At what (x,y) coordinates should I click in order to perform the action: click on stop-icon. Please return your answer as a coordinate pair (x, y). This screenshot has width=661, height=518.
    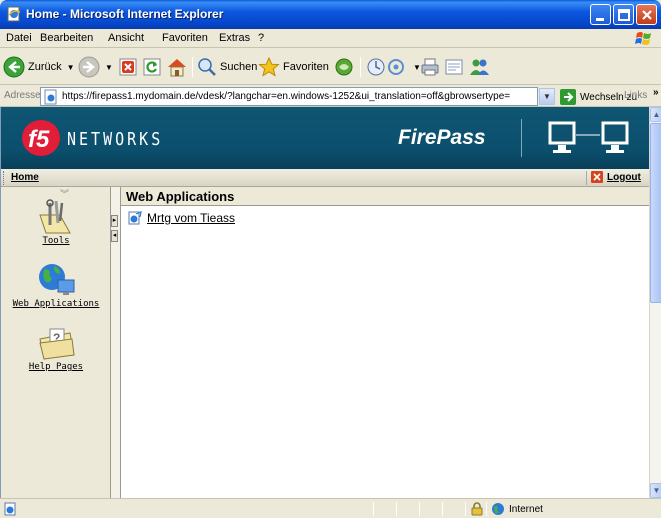
    Looking at the image, I should click on (128, 67).